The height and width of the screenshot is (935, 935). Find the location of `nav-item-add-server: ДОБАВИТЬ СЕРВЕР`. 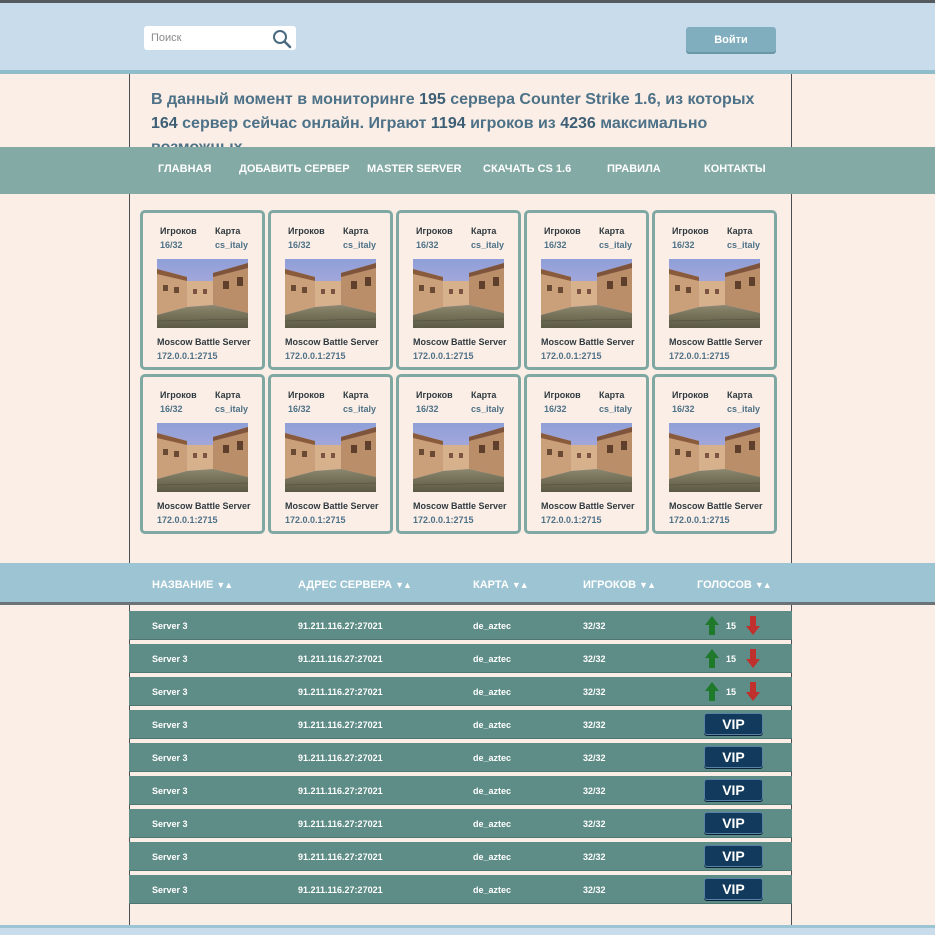

nav-item-add-server: ДОБАВИТЬ СЕРВЕР is located at coordinates (294, 170).